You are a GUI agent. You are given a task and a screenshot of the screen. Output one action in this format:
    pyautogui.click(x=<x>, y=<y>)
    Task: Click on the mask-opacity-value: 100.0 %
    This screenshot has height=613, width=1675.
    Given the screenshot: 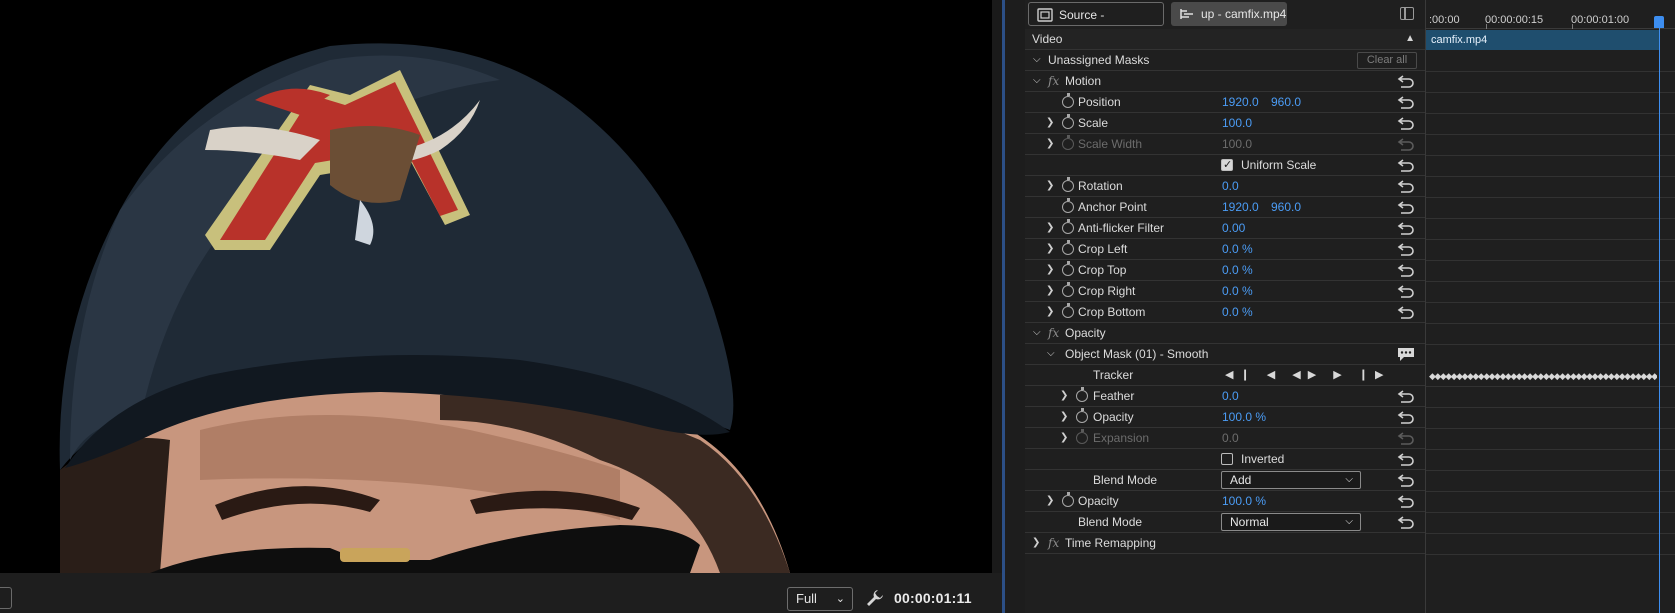 What is the action you would take?
    pyautogui.click(x=1244, y=417)
    